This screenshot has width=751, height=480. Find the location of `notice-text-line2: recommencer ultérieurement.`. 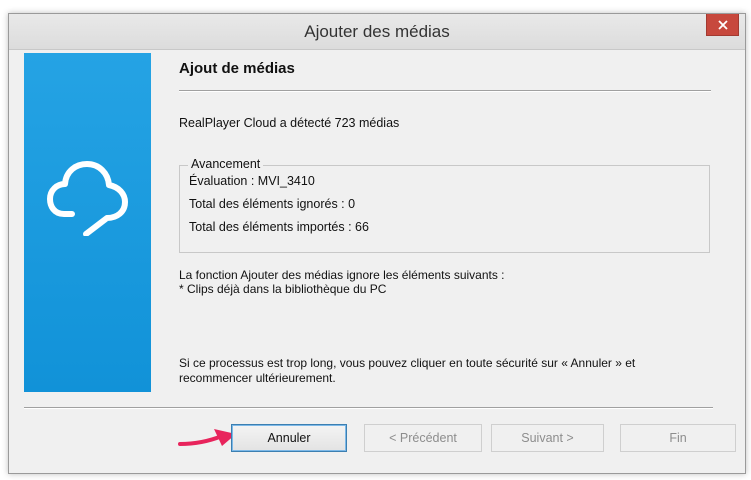

notice-text-line2: recommencer ultérieurement. is located at coordinates (257, 378).